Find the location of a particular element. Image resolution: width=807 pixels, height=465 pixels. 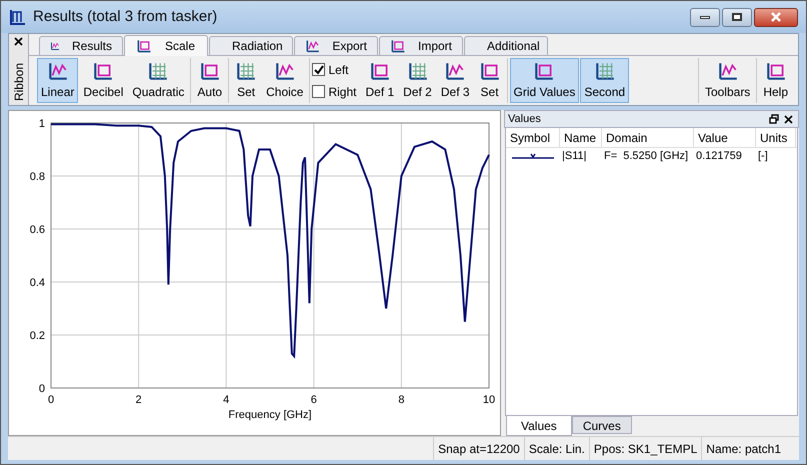

table-cell-text: [-] is located at coordinates (763, 156).